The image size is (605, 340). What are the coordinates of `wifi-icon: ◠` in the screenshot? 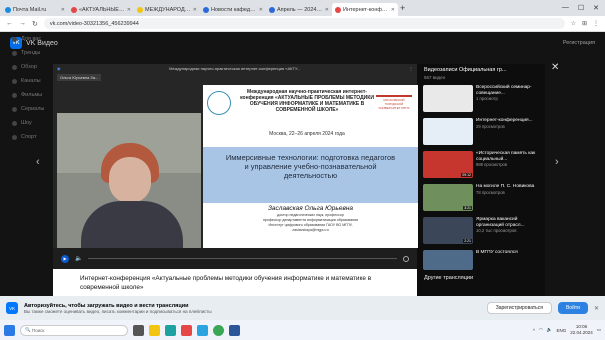 It's located at (541, 330).